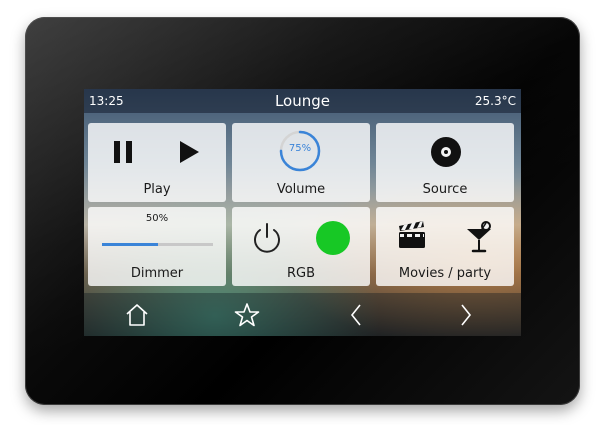  What do you see at coordinates (302, 314) in the screenshot?
I see `bottom-navigation` at bounding box center [302, 314].